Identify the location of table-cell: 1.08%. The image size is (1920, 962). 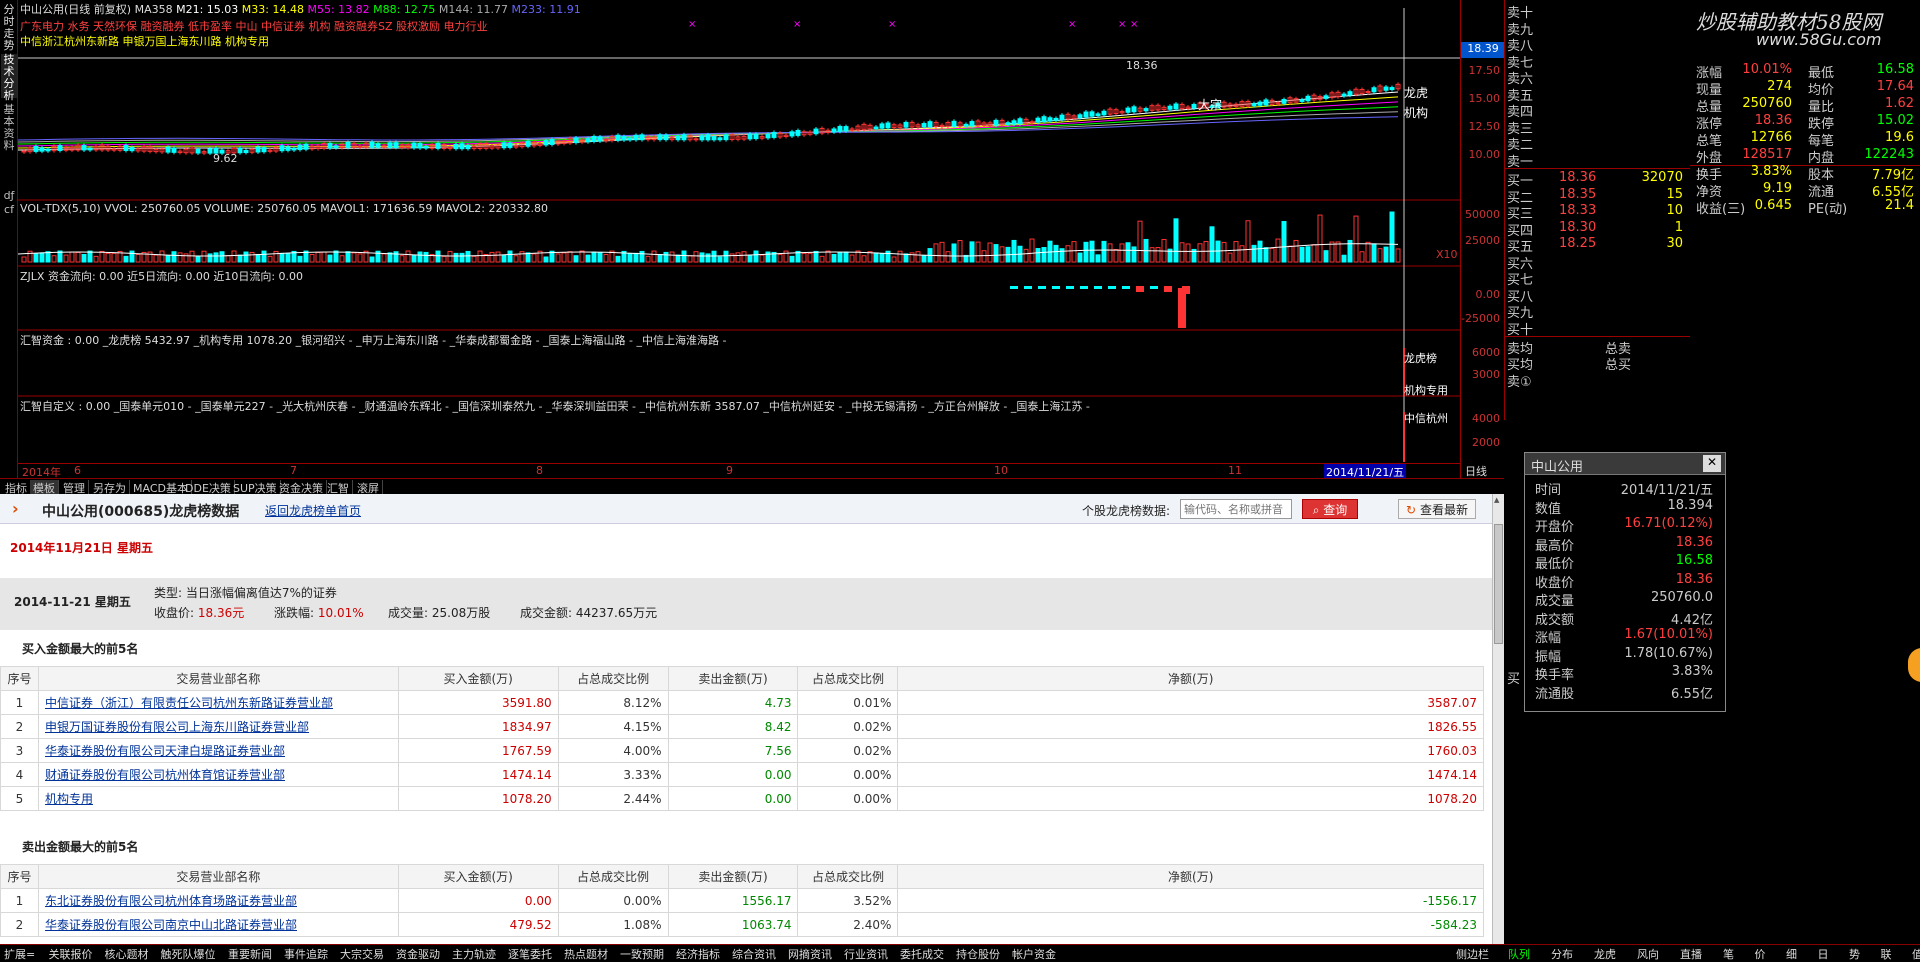
(613, 924).